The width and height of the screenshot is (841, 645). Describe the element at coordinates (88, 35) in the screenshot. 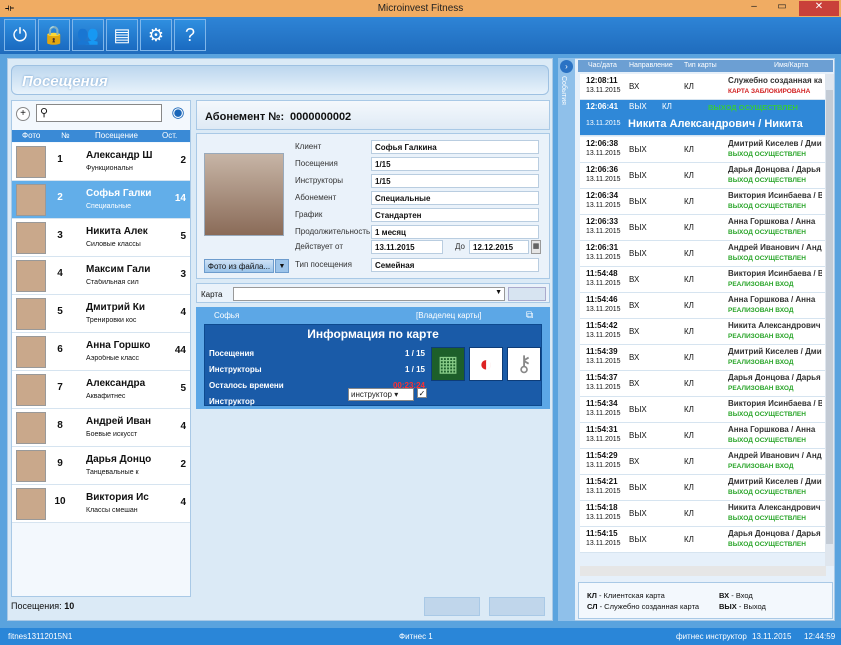

I see `users-icon: 👥` at that location.